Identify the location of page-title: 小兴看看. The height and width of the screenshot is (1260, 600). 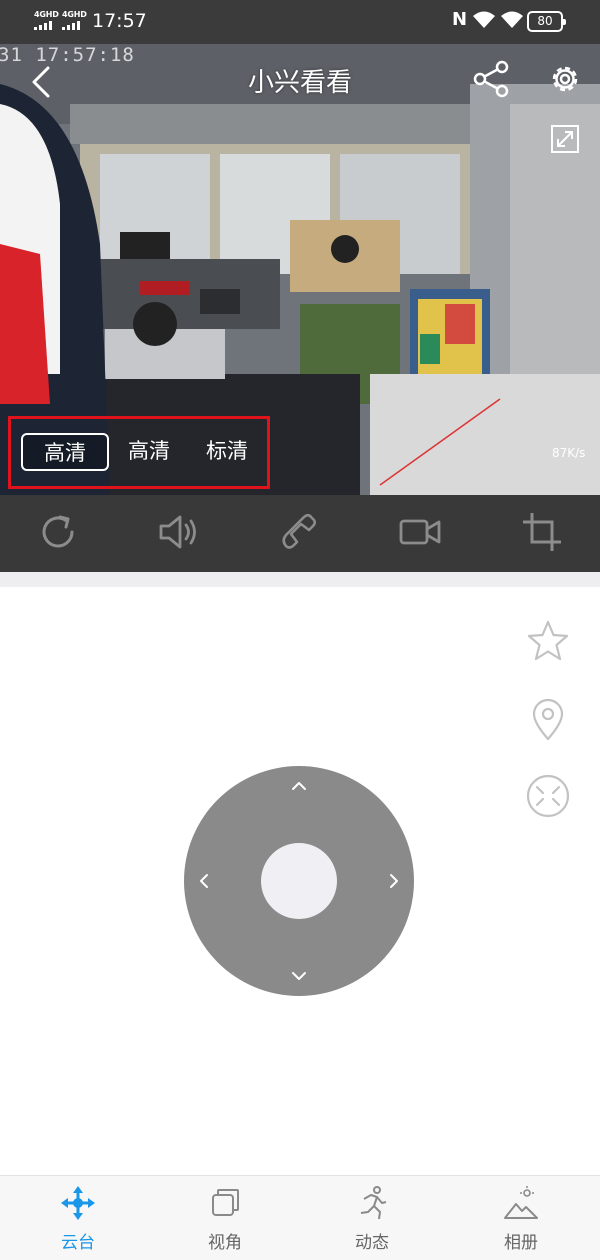
(299, 83).